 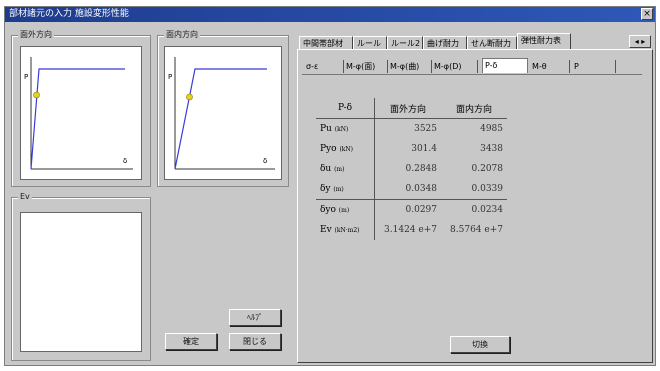 I want to click on table-header-out: 面外方向, so click(x=407, y=108).